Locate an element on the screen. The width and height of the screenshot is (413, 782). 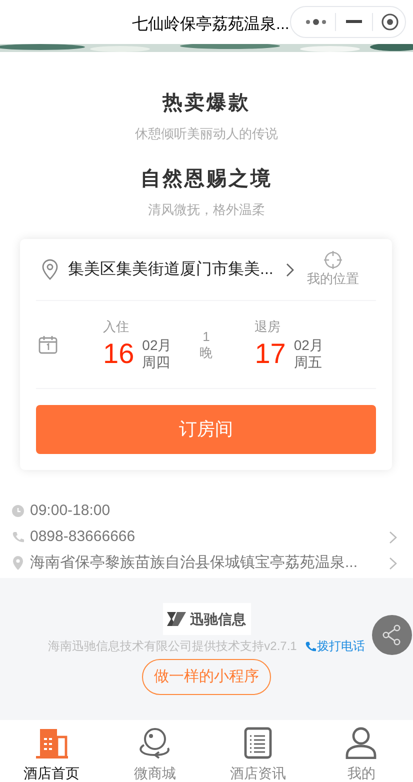
info-text: 0898-83666666 is located at coordinates (83, 537).